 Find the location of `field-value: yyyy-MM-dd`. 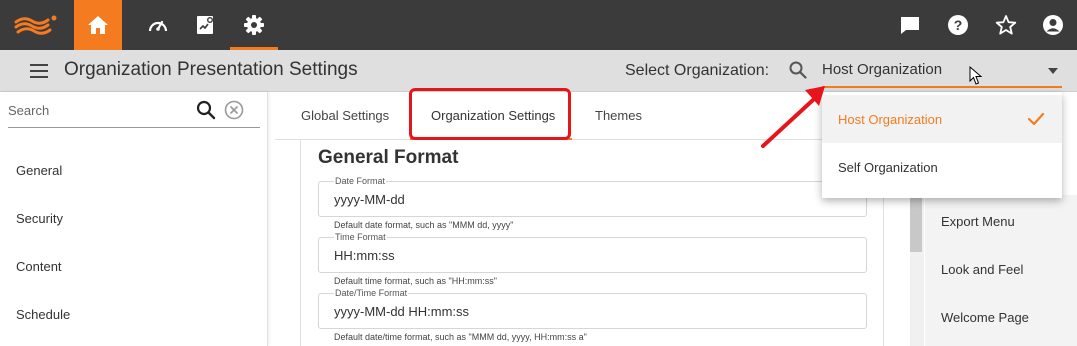

field-value: yyyy-MM-dd is located at coordinates (369, 199).